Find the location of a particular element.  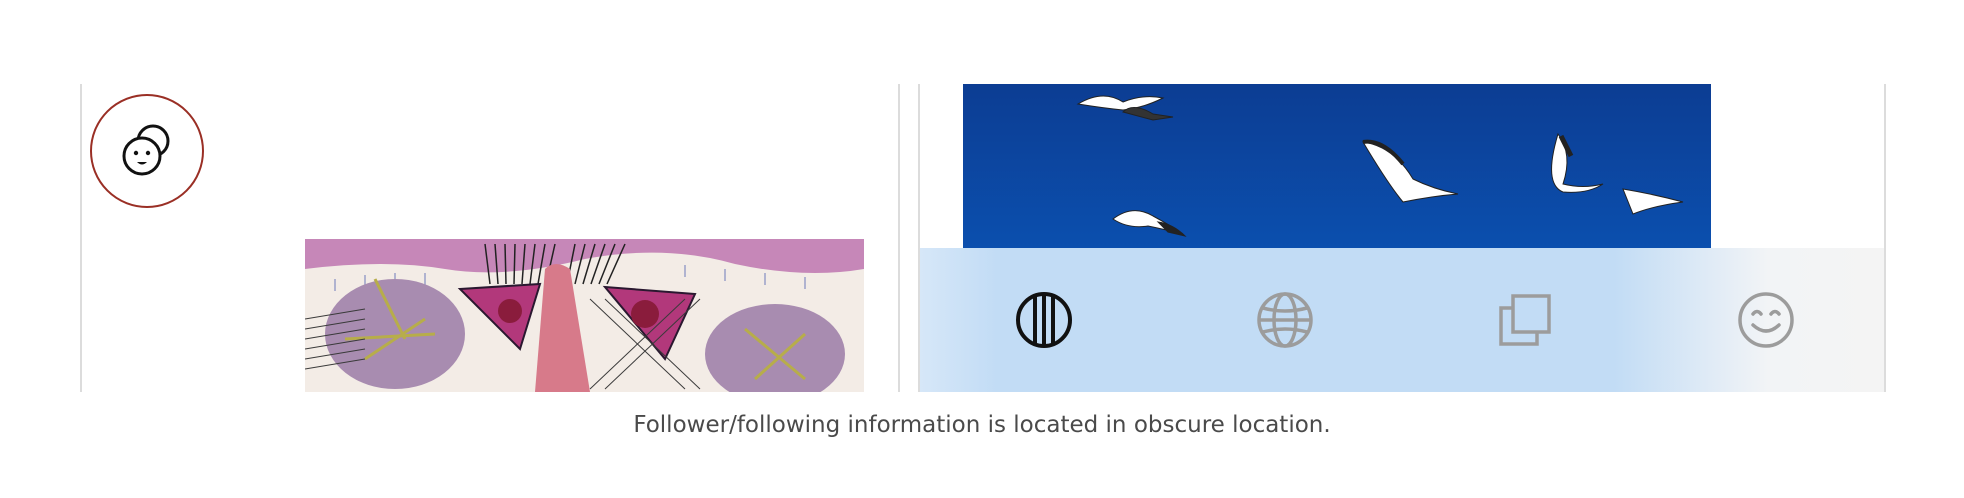

bottom-tab-bar is located at coordinates (1402, 320).